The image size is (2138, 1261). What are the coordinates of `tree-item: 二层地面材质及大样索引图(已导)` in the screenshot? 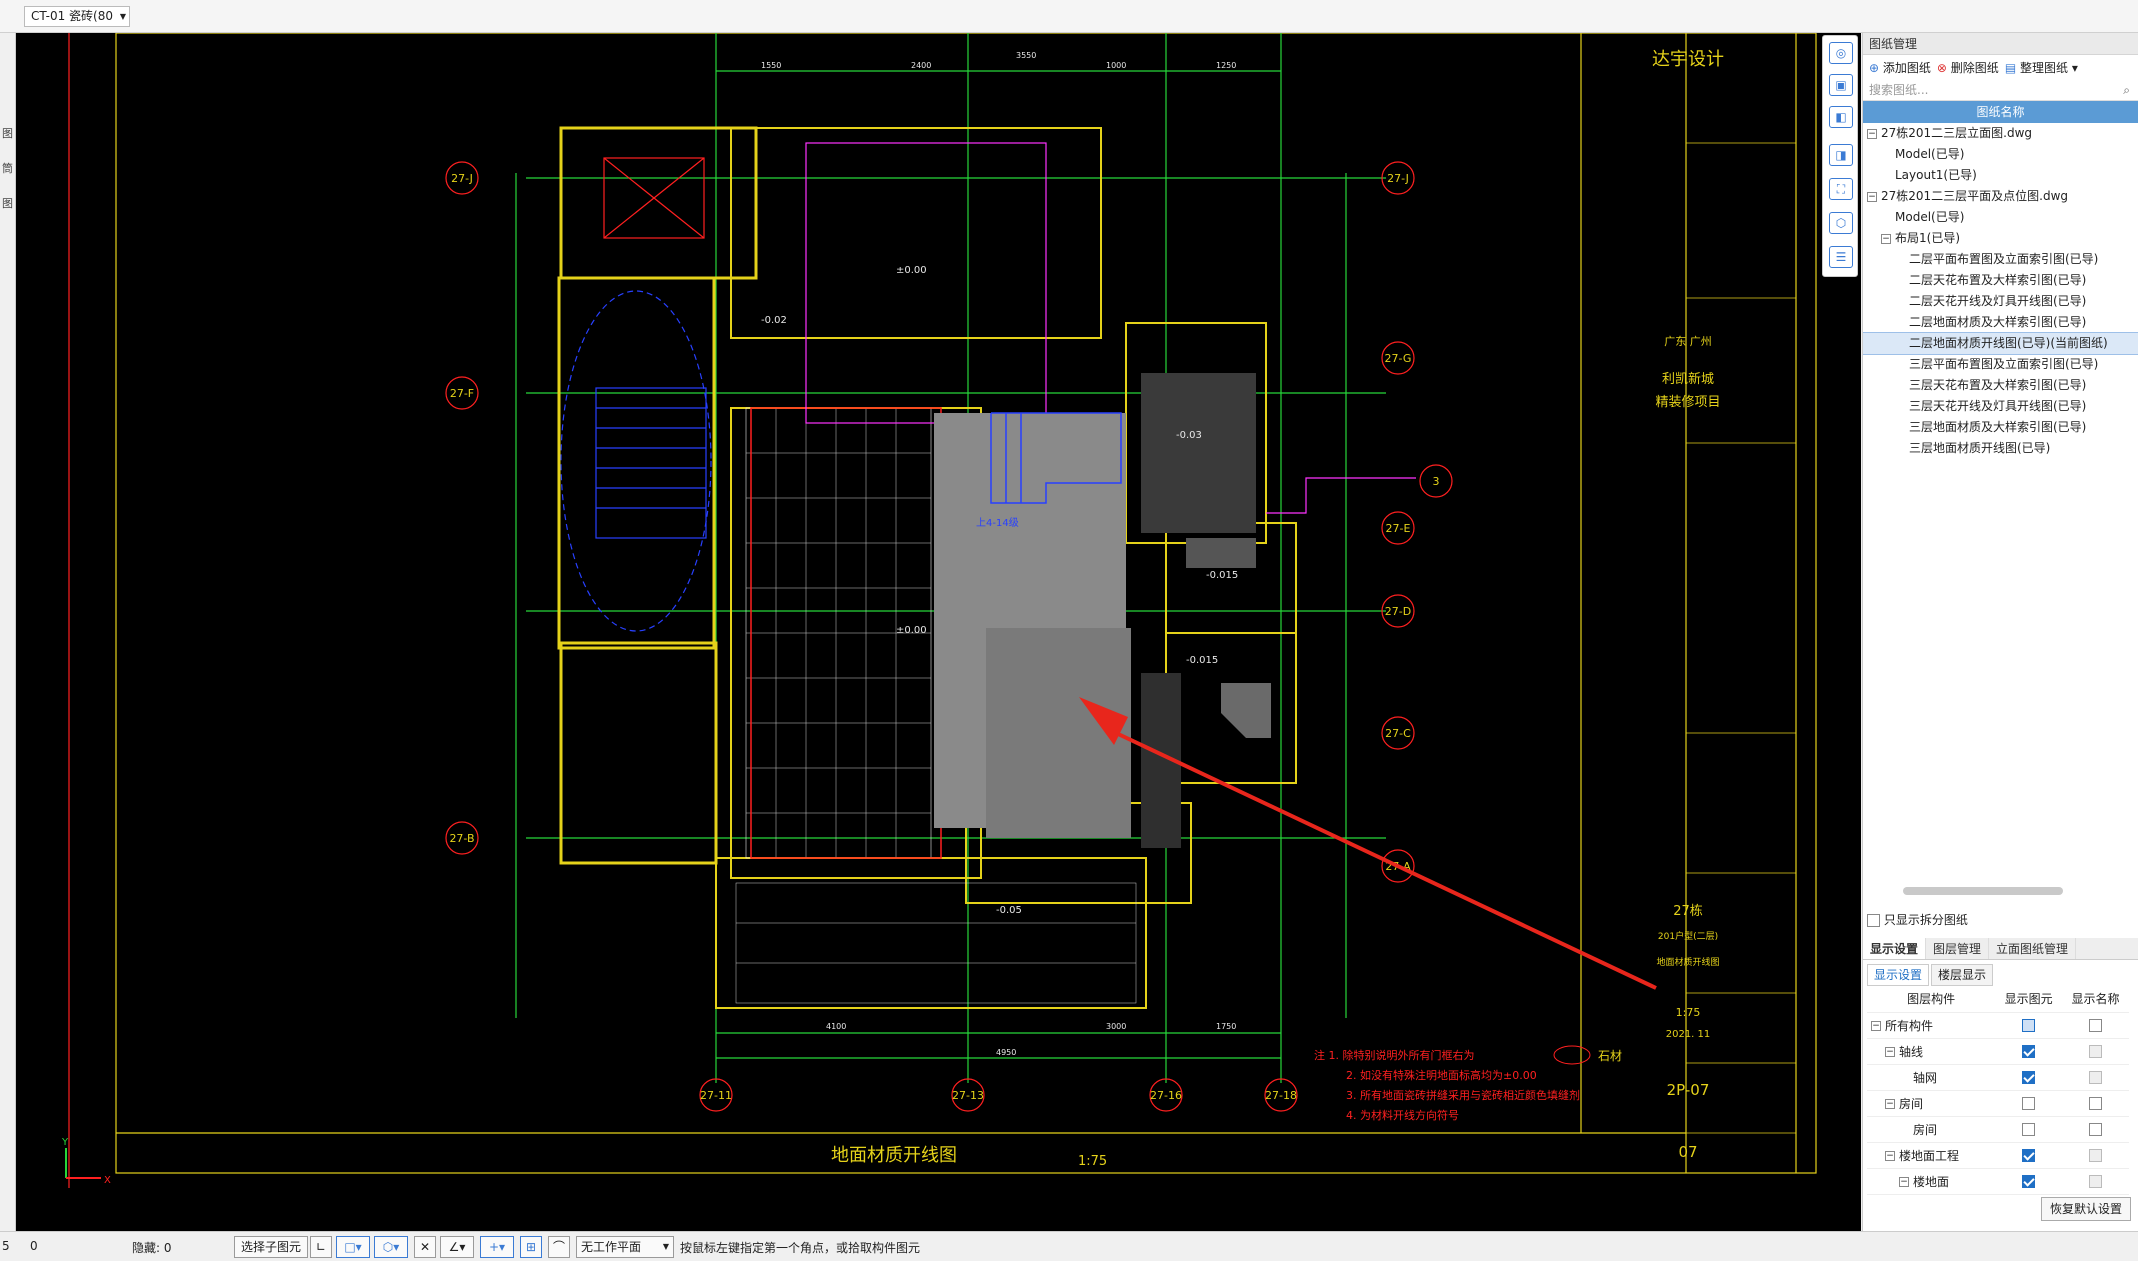 It's located at (1997, 322).